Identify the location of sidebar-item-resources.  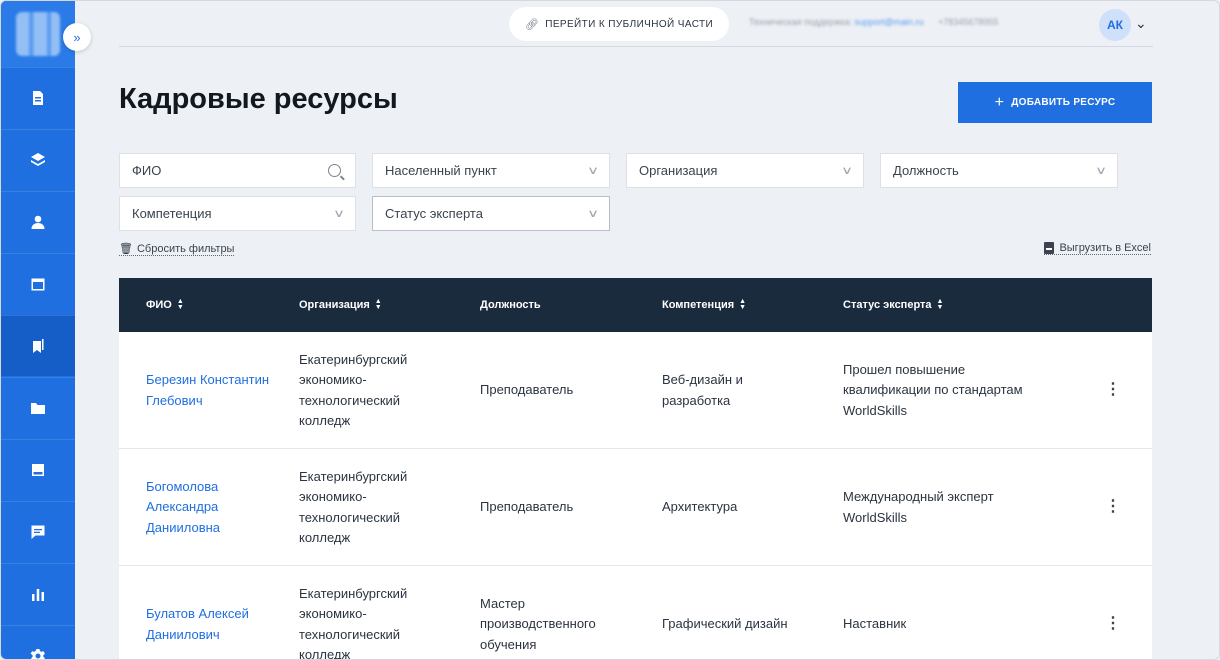
(38, 345).